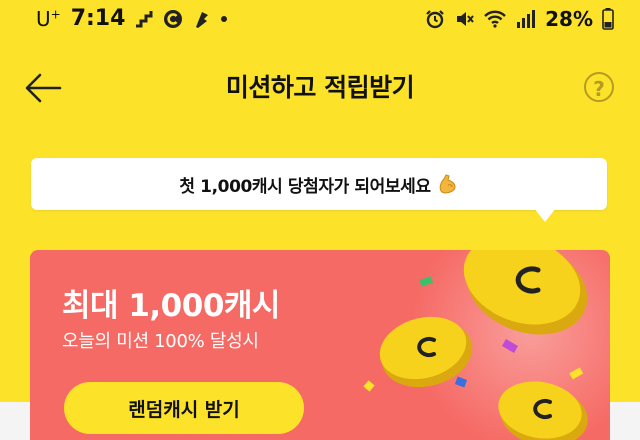 This screenshot has width=640, height=440. I want to click on confetti-yellow, so click(369, 386).